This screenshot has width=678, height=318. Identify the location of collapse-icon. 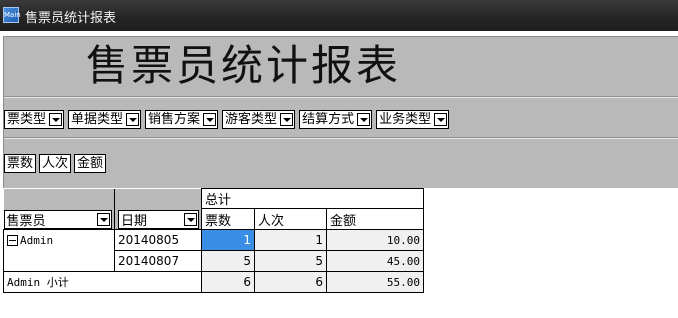
(12, 240).